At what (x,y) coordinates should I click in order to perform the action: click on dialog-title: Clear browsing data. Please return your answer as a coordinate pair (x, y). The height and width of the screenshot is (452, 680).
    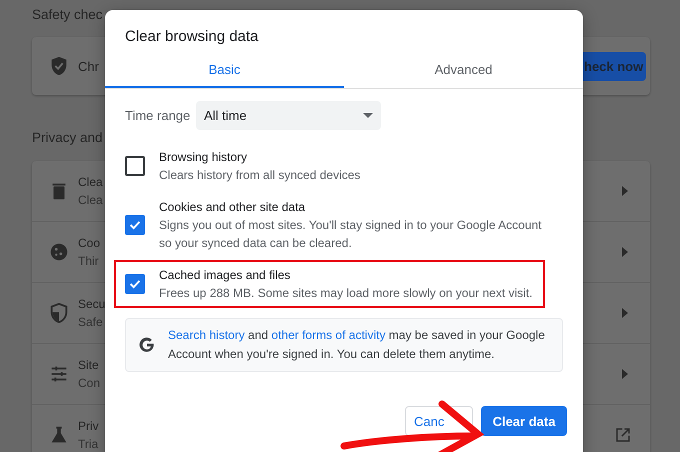
    Looking at the image, I should click on (192, 36).